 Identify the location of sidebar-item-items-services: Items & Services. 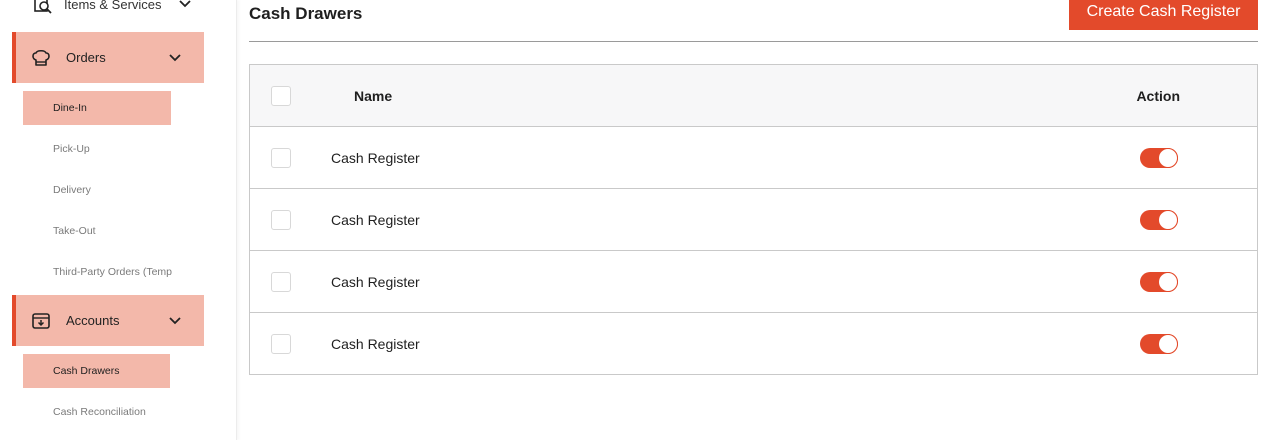
(112, 8).